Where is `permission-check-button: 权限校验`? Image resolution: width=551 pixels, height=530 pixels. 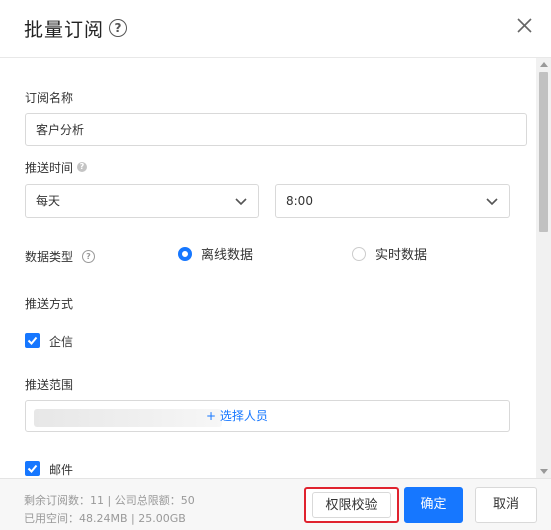 permission-check-button: 权限校验 is located at coordinates (351, 505).